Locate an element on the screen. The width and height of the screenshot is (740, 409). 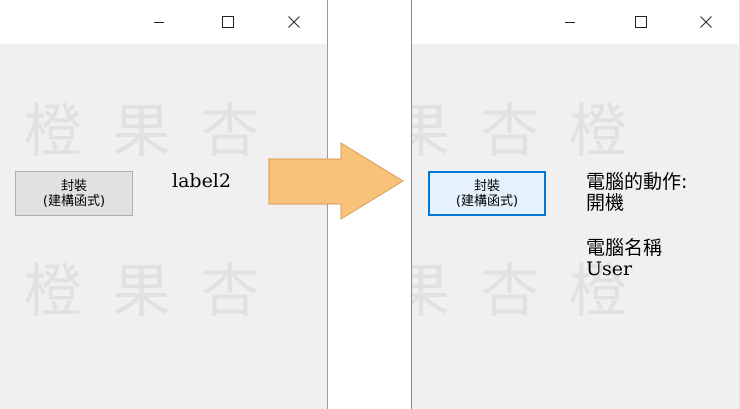
computer-name-label: 電腦名稱 User is located at coordinates (624, 259).